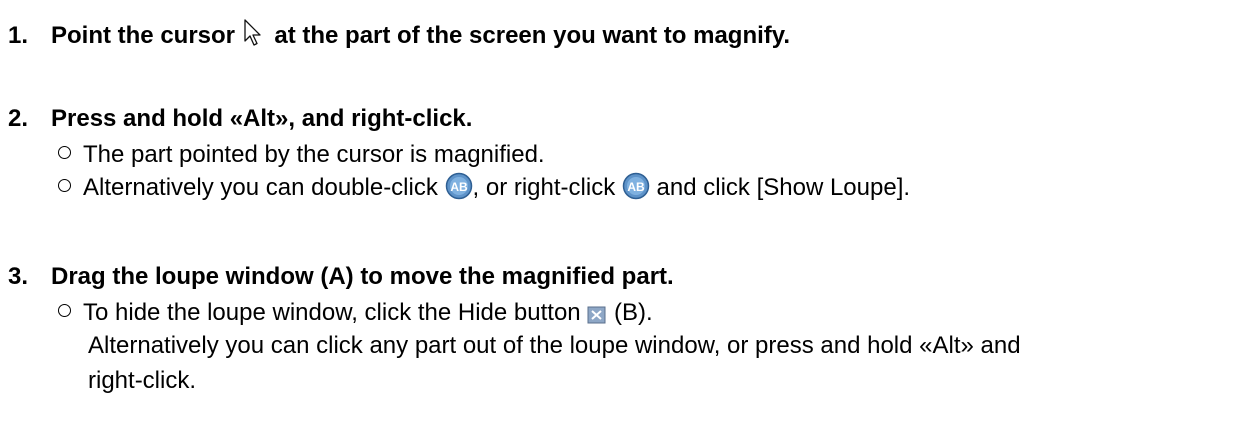 This screenshot has width=1250, height=423. What do you see at coordinates (143, 35) in the screenshot?
I see `step-text: Point the cursor` at bounding box center [143, 35].